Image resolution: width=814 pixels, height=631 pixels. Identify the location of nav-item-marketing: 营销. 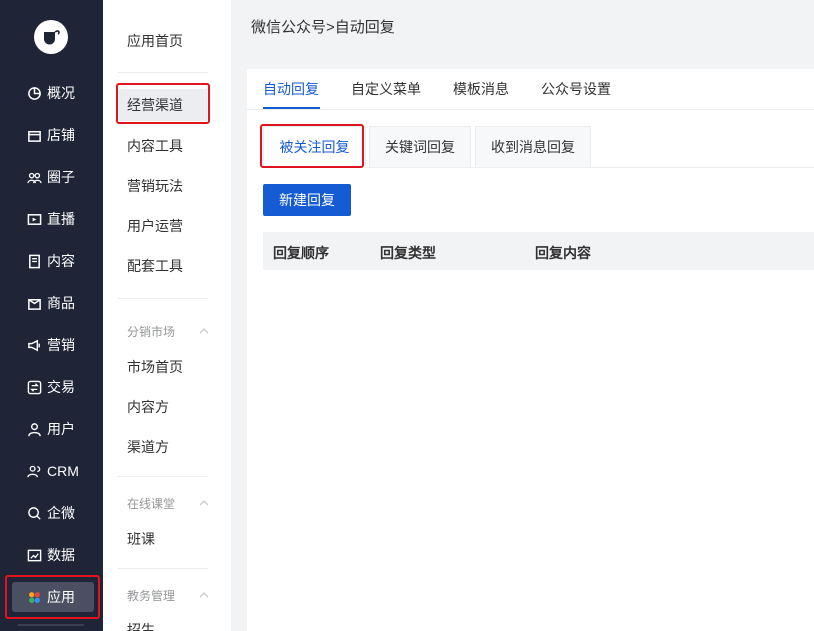
(53, 345).